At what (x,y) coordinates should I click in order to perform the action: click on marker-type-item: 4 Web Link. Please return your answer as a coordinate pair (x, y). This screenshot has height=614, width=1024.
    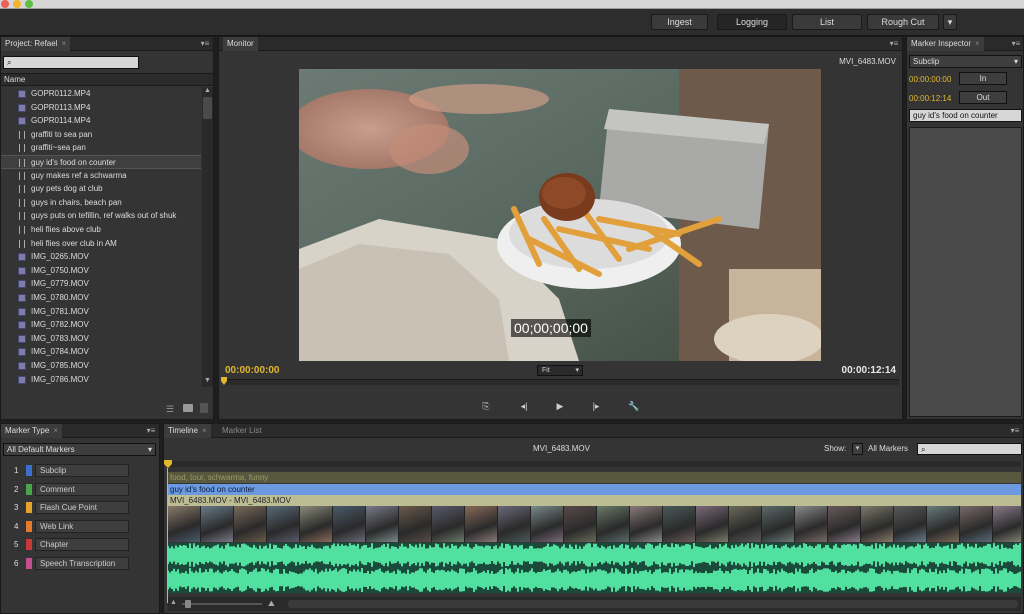
    Looking at the image, I should click on (84, 526).